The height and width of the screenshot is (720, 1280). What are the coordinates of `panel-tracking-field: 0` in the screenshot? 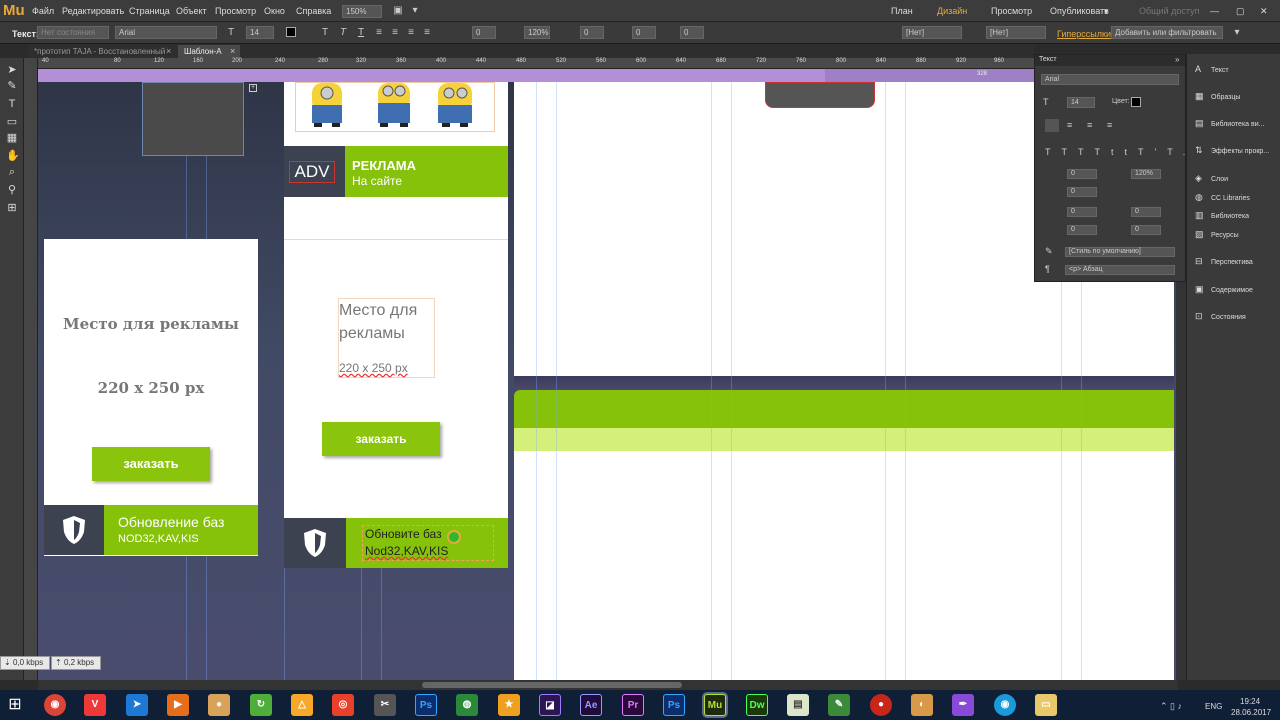 It's located at (1082, 174).